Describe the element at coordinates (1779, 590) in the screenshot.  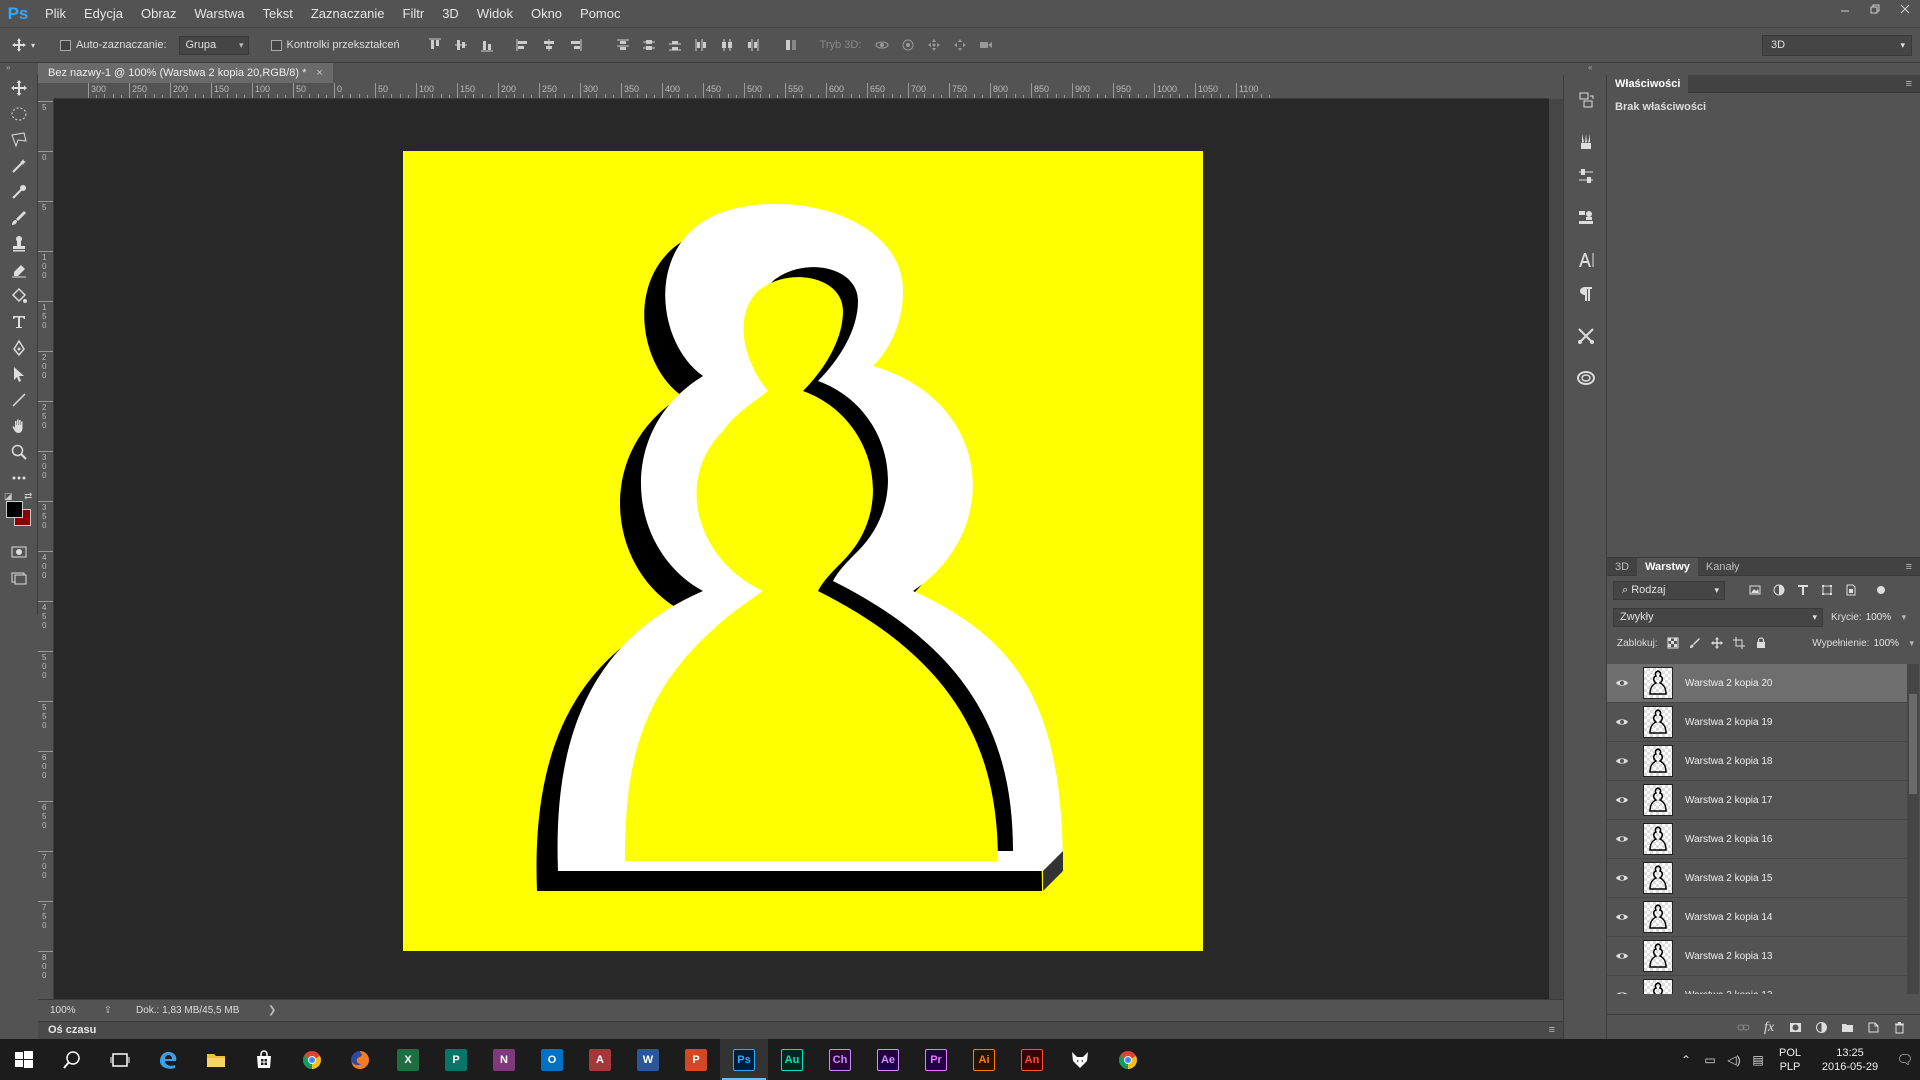
I see `filter-adjustment-button` at that location.